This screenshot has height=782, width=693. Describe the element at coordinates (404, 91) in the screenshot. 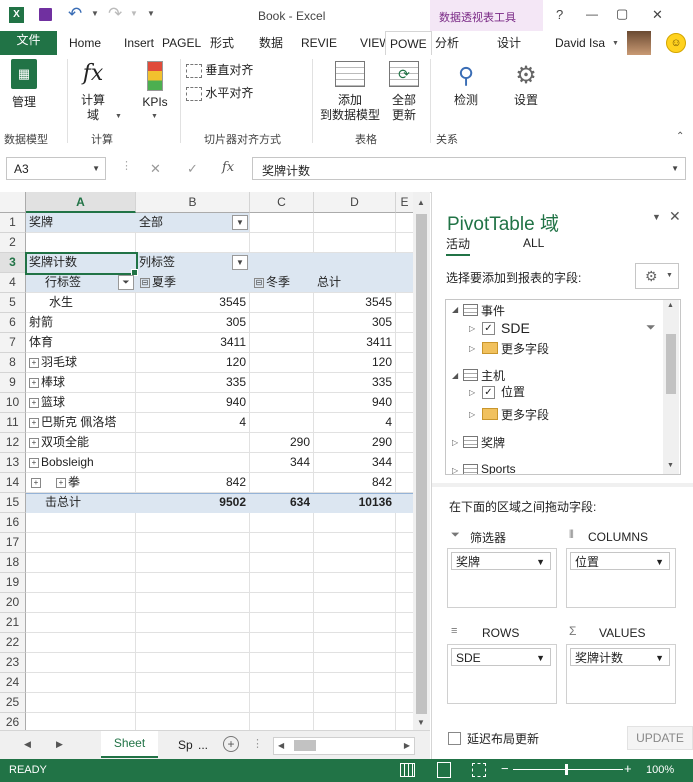

I see `update-all-button: ⟳ 全部 更新` at that location.